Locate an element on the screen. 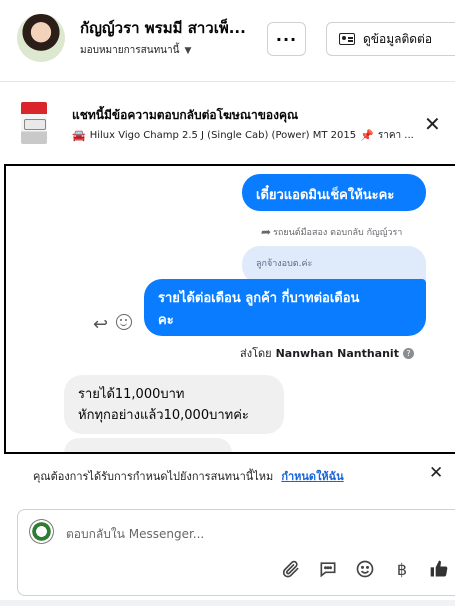  reply-icon: ↩ is located at coordinates (100, 324).